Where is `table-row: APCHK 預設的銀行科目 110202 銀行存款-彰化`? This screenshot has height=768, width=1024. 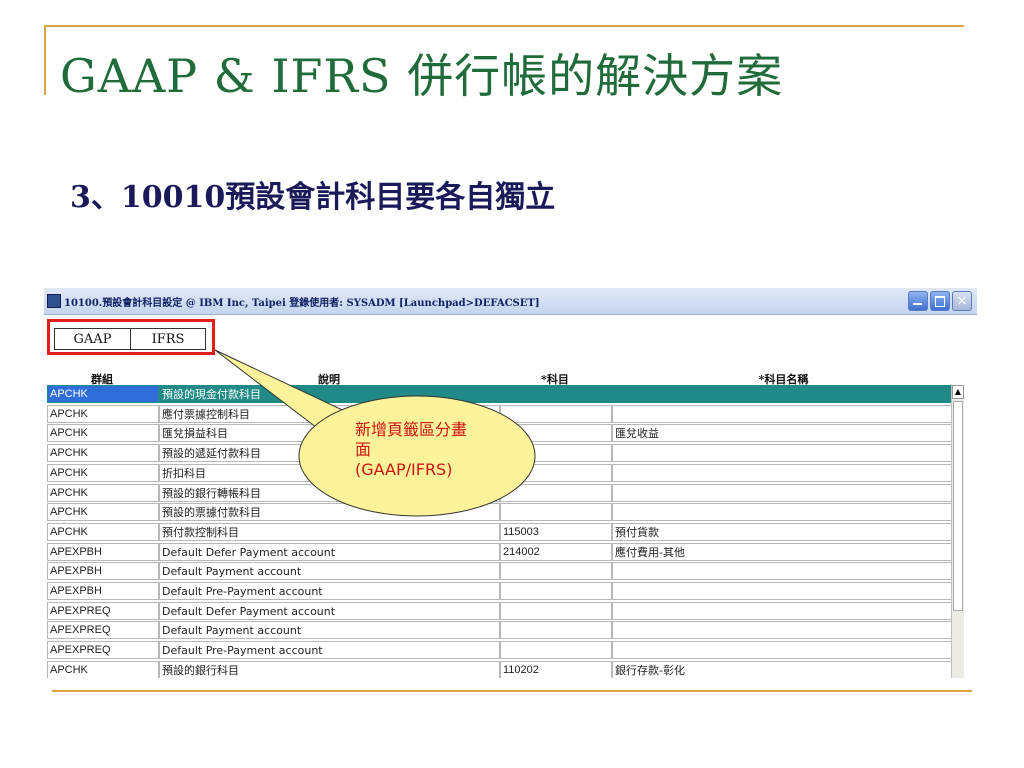
table-row: APCHK 預設的銀行科目 110202 銀行存款-彰化 is located at coordinates (503, 669).